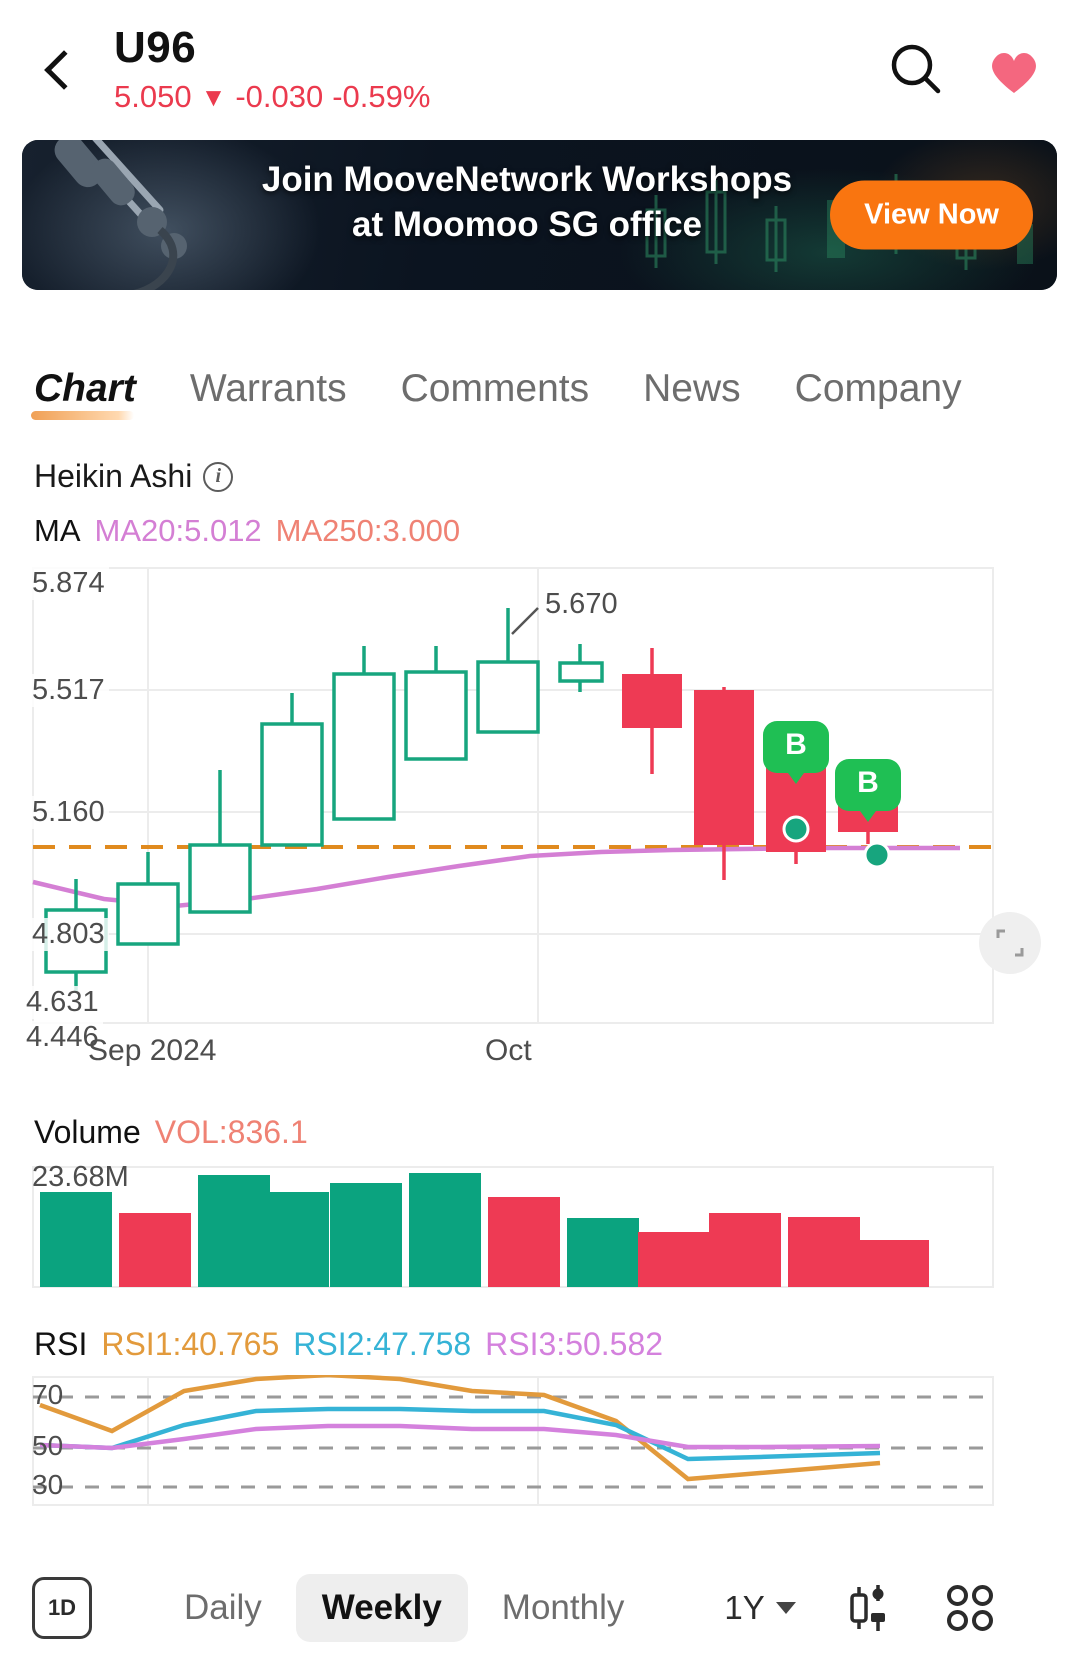  I want to click on title-block: U96 5.050 ▼ -0.030 -0.59%, so click(499, 69).